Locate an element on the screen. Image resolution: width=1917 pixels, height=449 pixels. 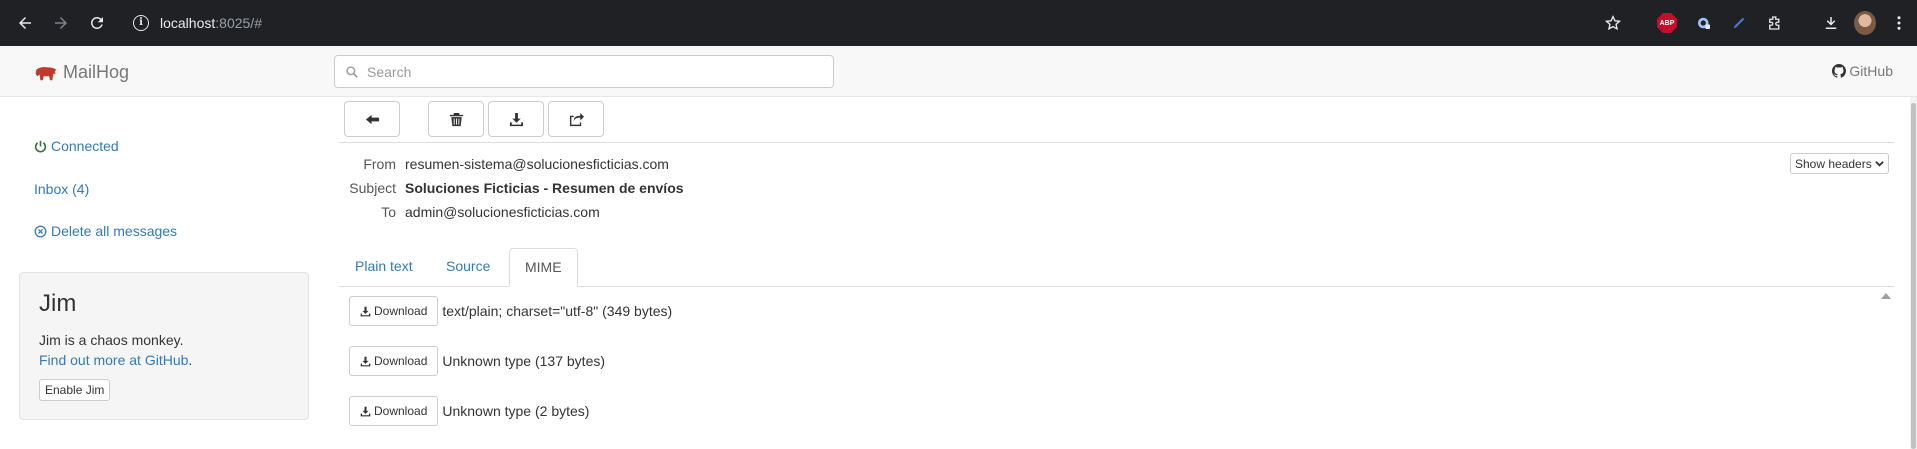
connected-status: Connected is located at coordinates (76, 146).